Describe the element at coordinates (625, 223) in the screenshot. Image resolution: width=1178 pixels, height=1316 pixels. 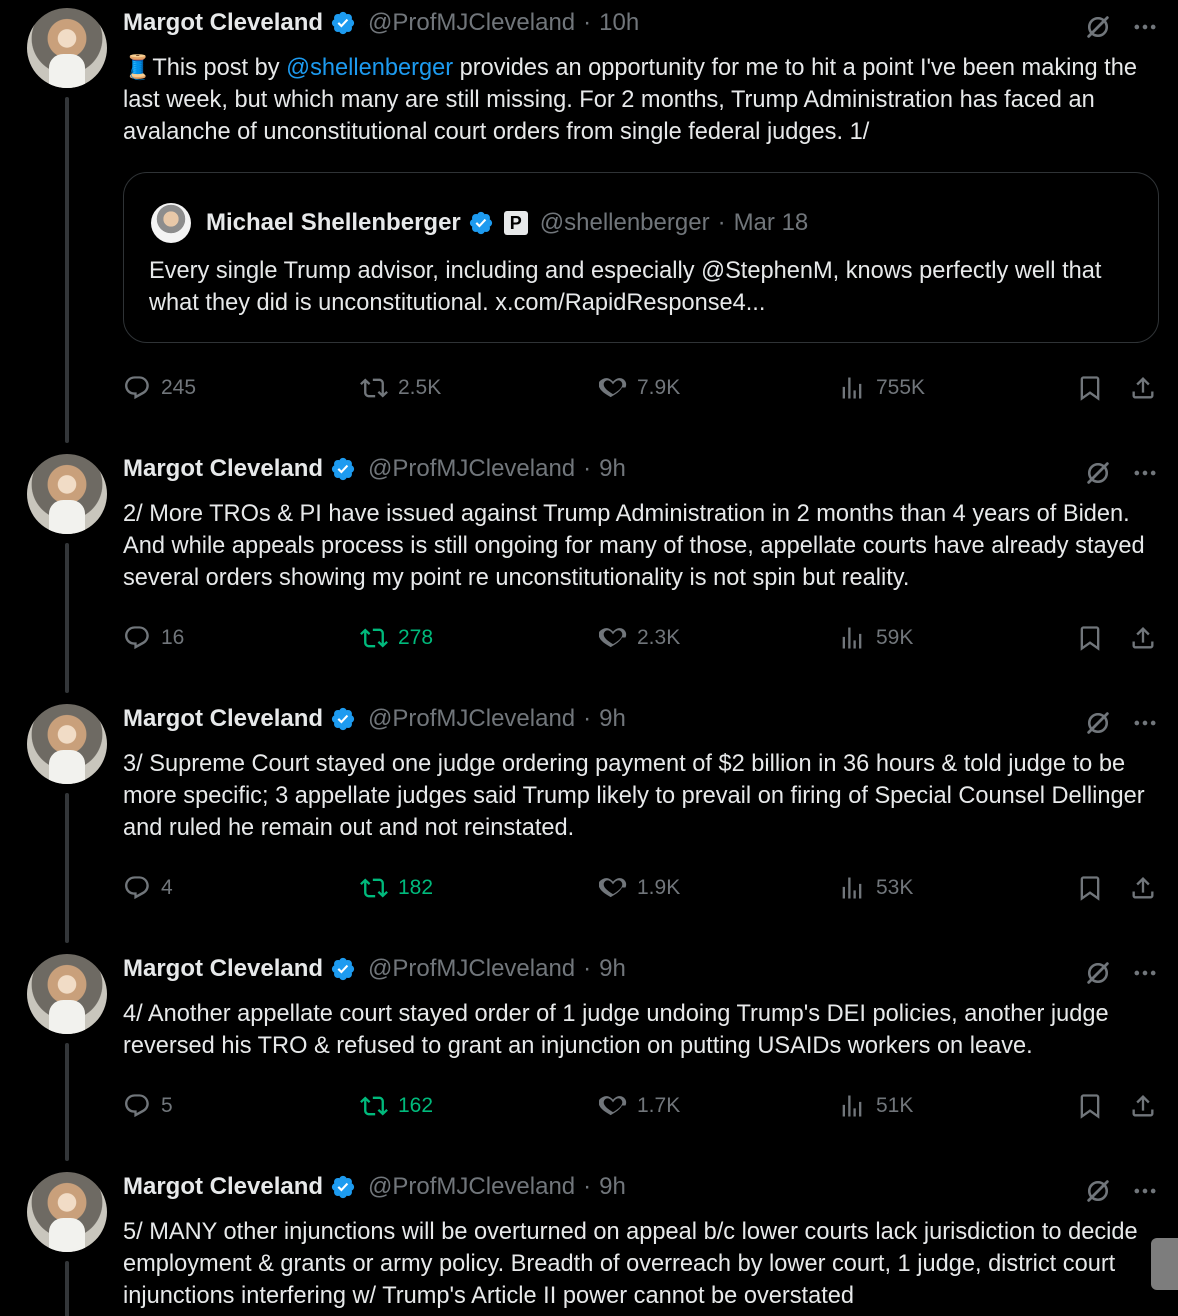
I see `quoted-author-handle: @shellenberger` at that location.